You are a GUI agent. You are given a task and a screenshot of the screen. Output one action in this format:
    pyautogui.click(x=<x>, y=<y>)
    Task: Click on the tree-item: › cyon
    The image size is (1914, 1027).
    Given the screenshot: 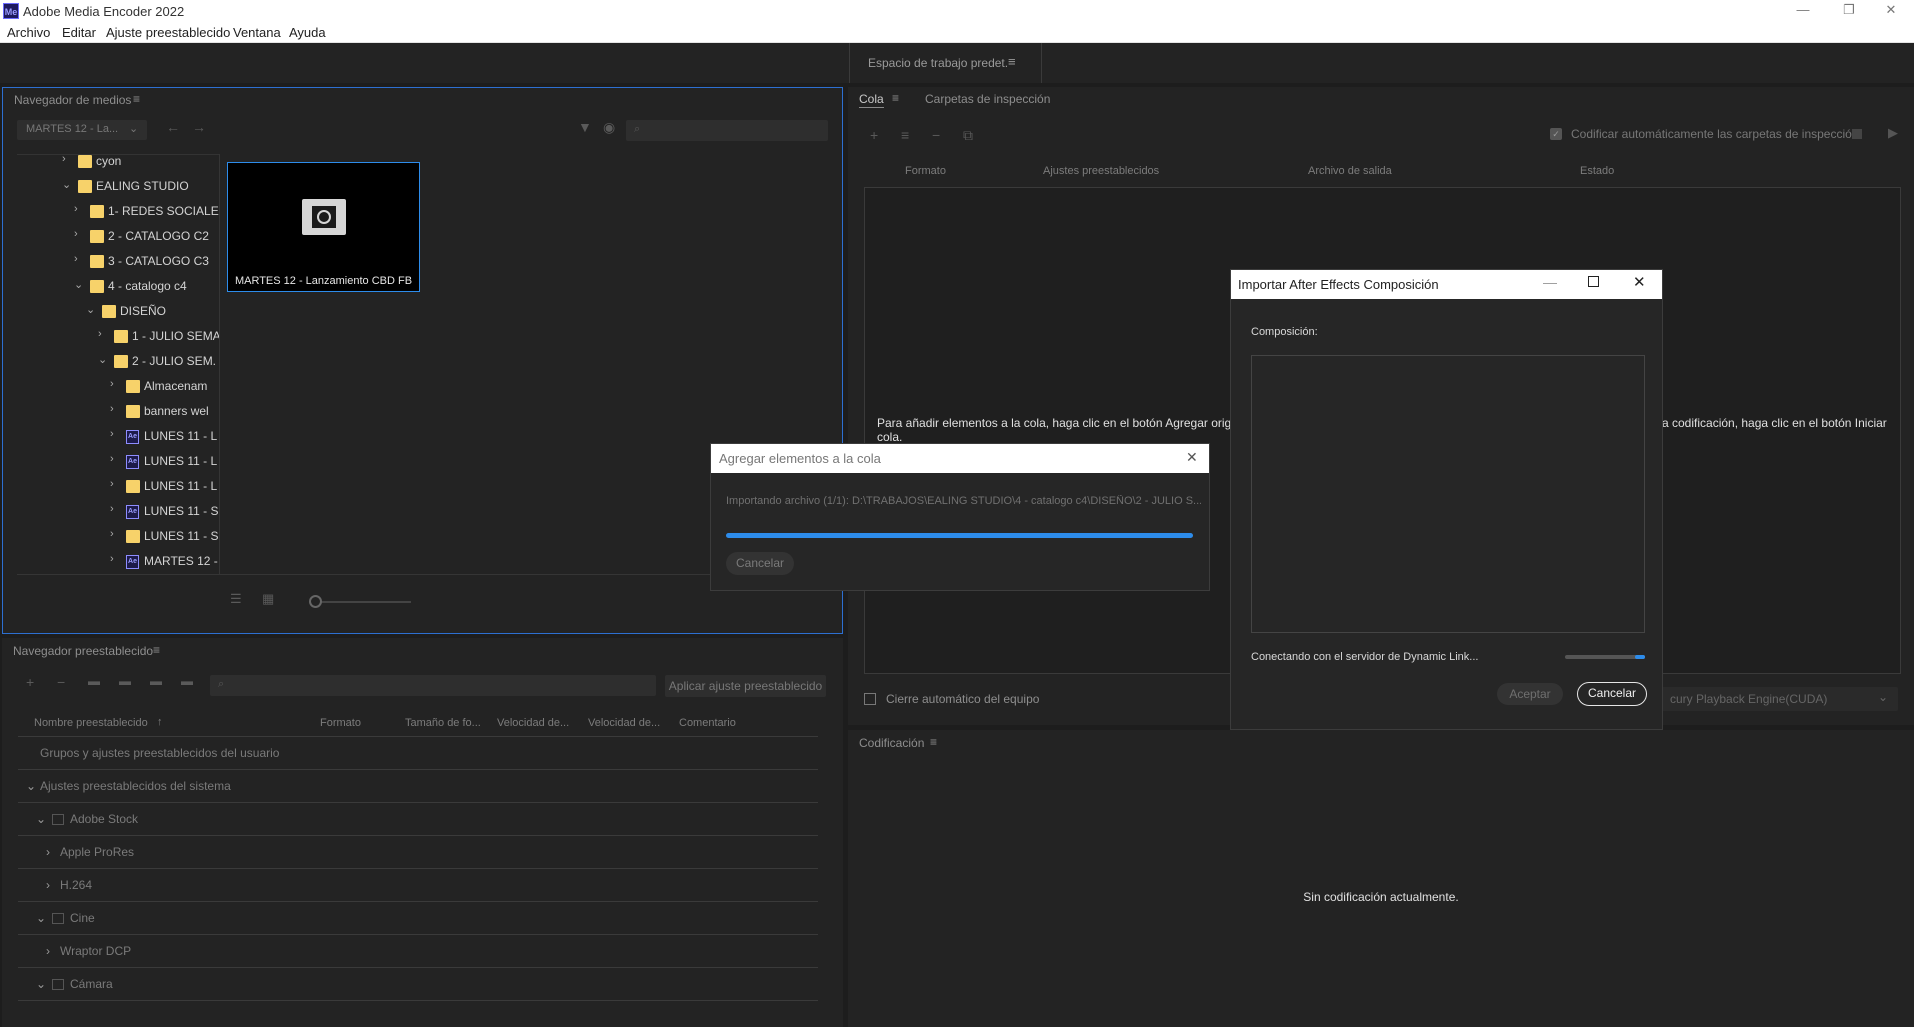 What is the action you would take?
    pyautogui.click(x=118, y=164)
    